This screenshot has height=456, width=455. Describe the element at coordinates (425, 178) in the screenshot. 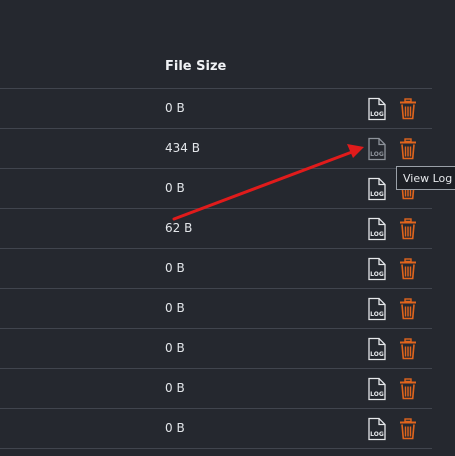

I see `view-log-tooltip: View Log` at that location.